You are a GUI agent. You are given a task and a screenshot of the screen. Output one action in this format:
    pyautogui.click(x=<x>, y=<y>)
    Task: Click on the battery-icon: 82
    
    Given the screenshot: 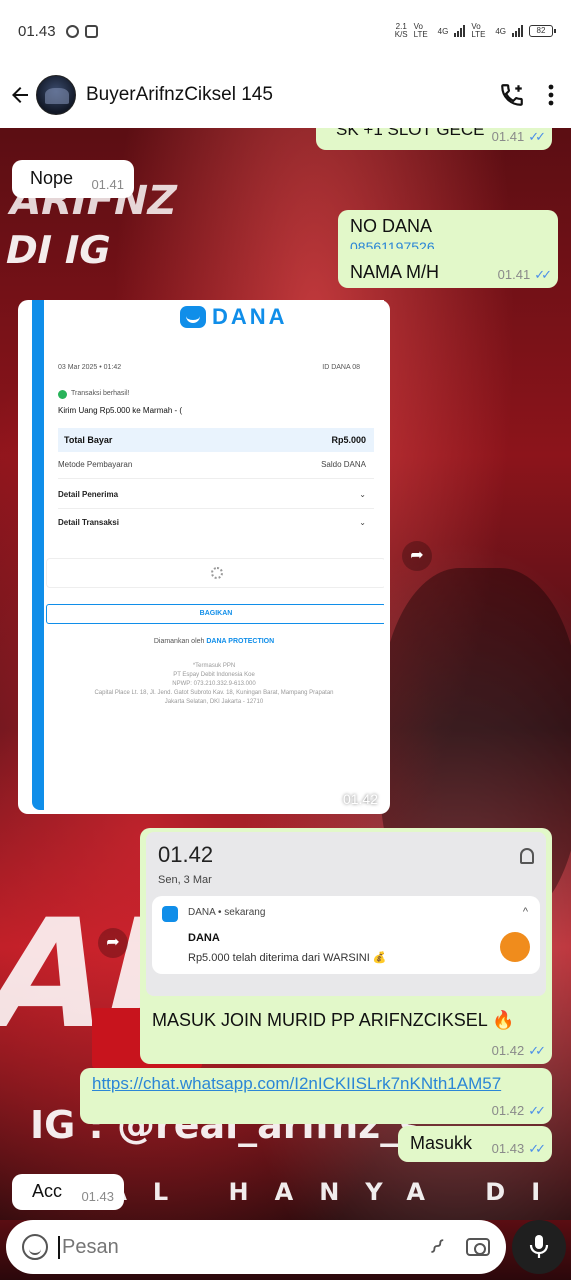 What is the action you would take?
    pyautogui.click(x=542, y=31)
    